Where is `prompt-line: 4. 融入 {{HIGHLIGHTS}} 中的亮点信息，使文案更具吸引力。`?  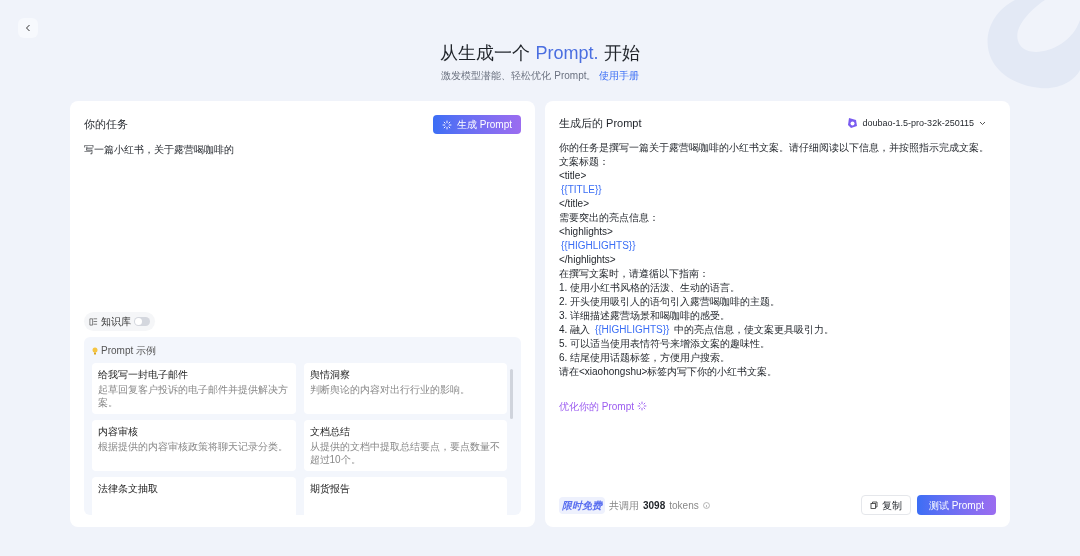 prompt-line: 4. 融入 {{HIGHLIGHTS}} 中的亮点信息，使文案更具吸引力。 is located at coordinates (697, 329).